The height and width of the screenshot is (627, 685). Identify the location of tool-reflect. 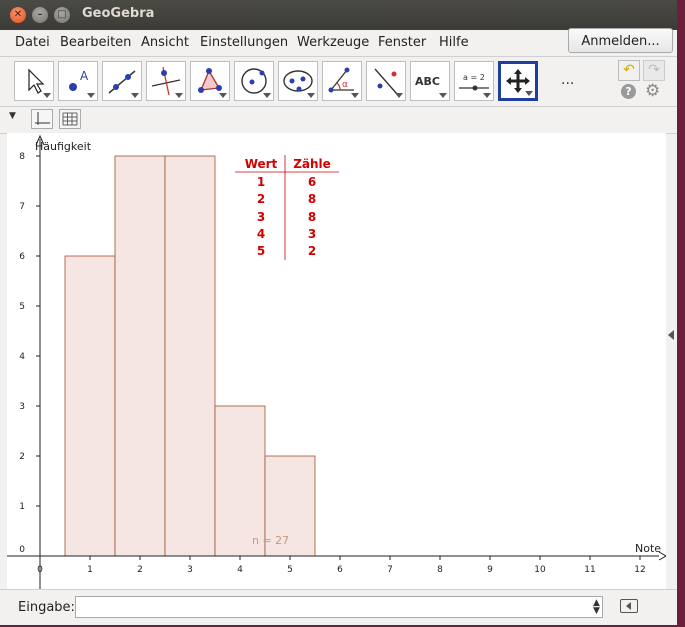
(386, 81).